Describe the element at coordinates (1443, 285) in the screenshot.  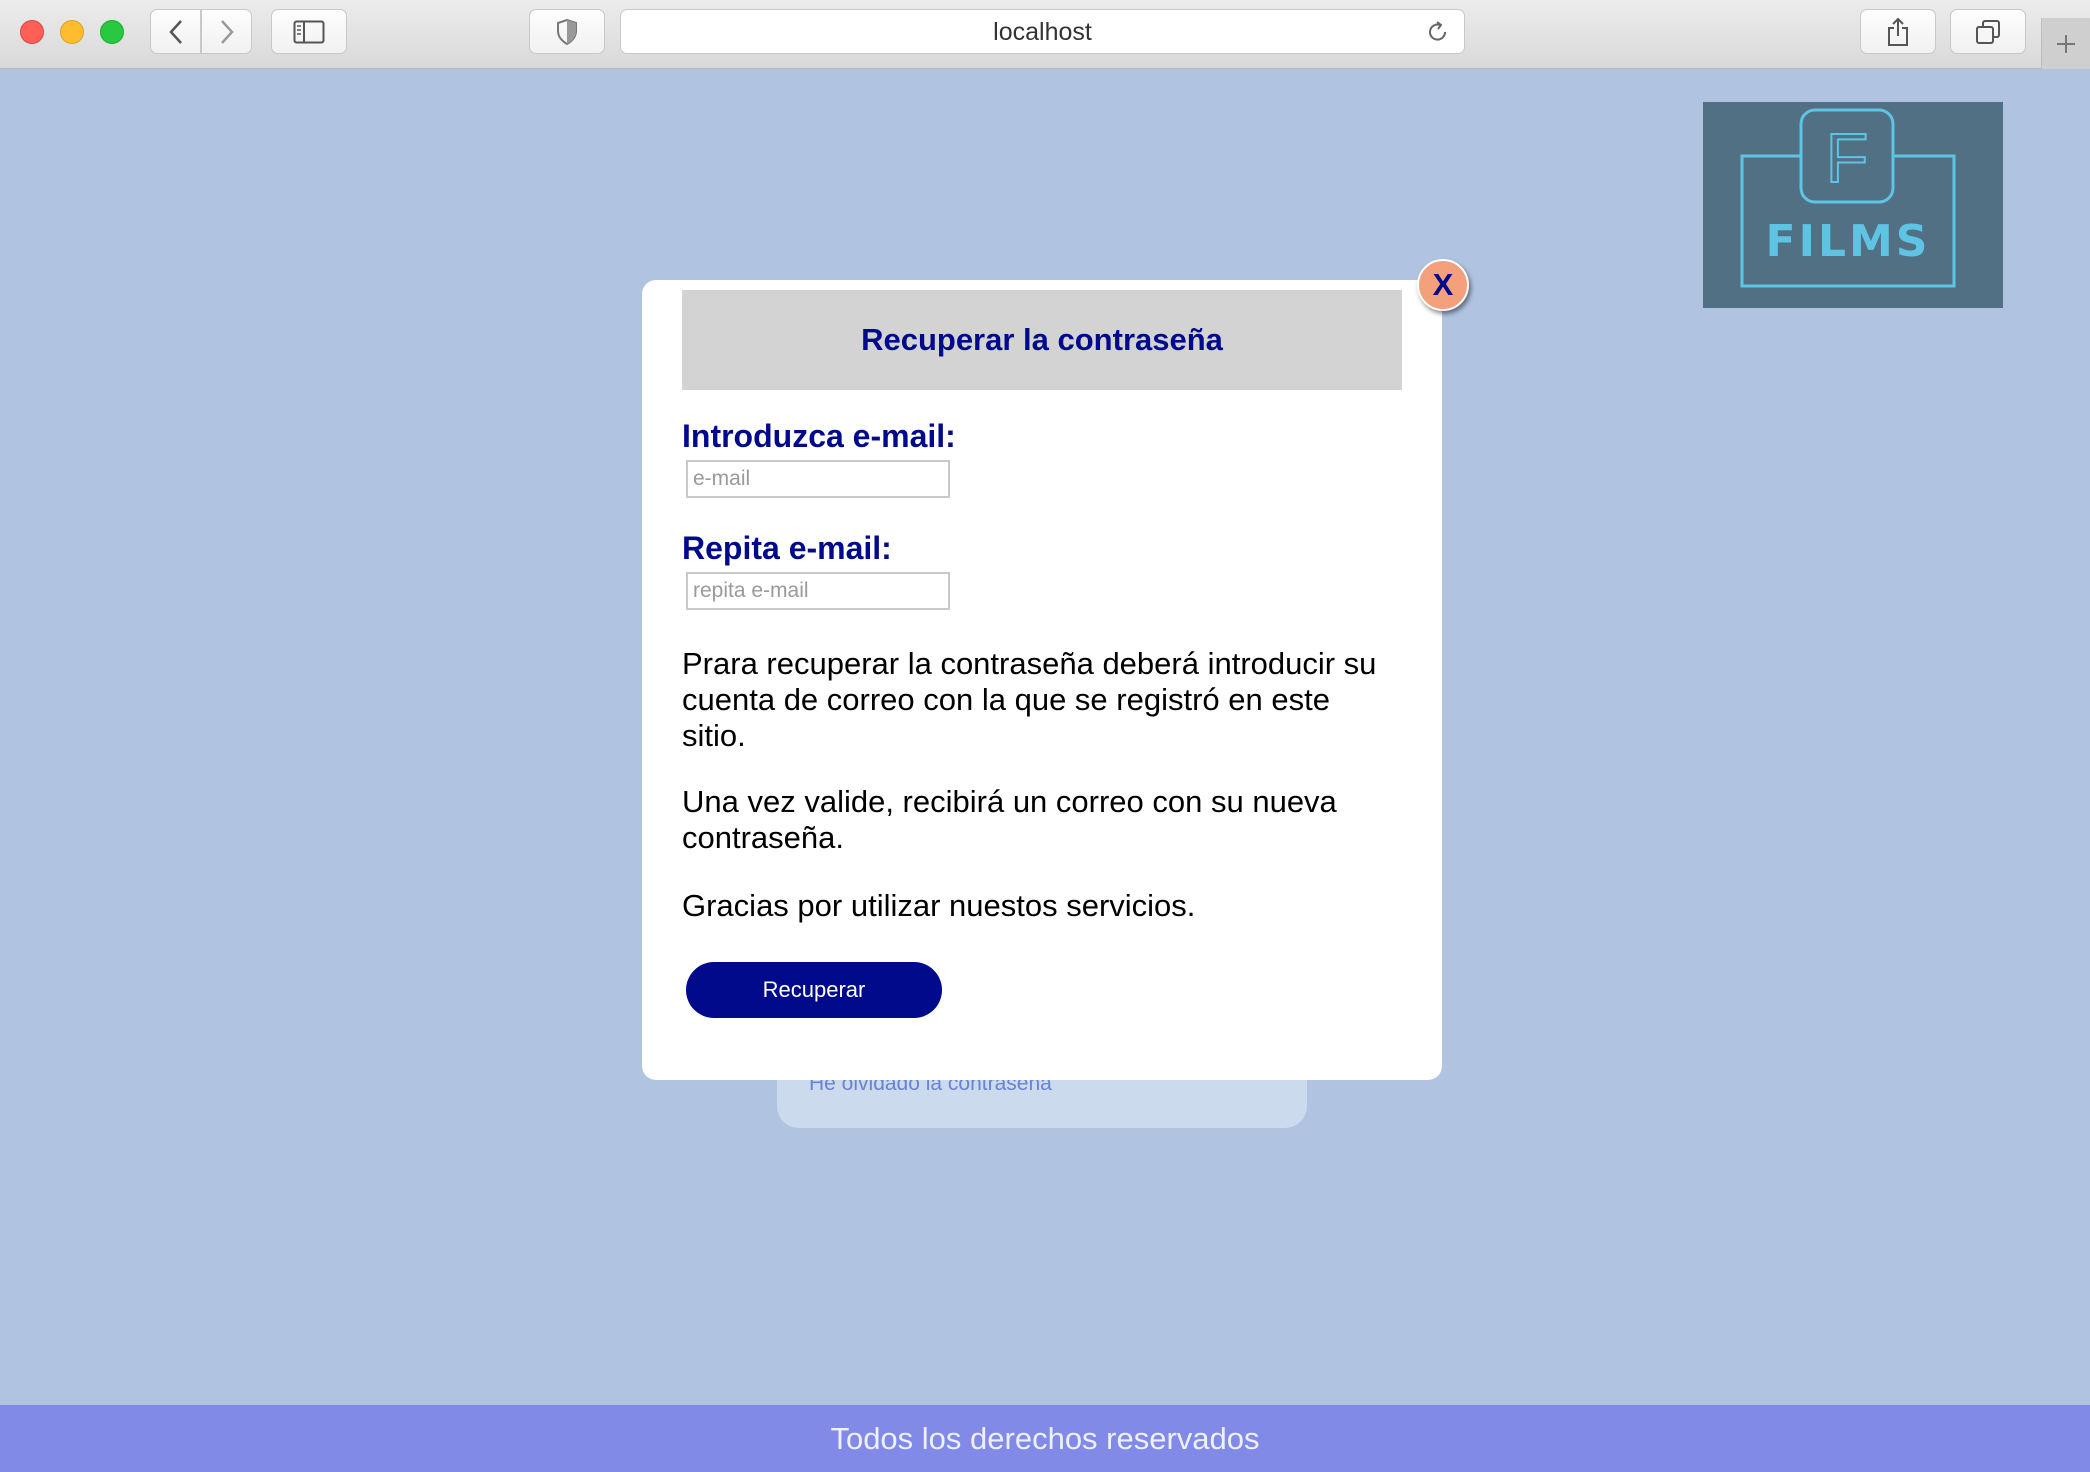
I see `close-modal-button: X` at that location.